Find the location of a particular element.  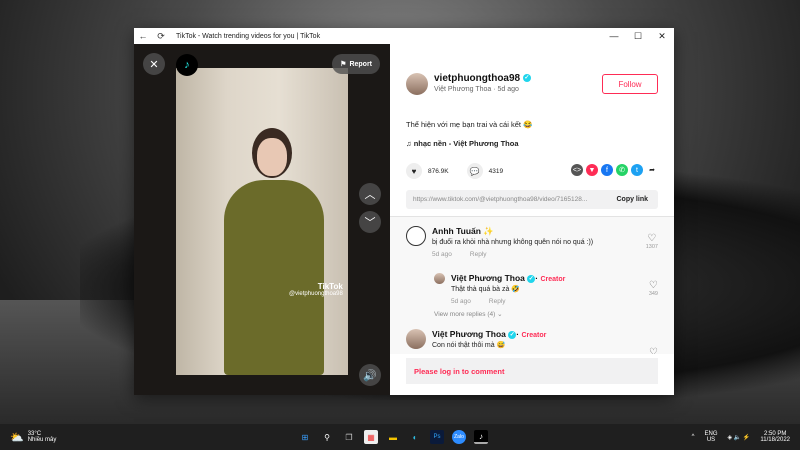

comment-like: ♡ 349 is located at coordinates (653, 288).